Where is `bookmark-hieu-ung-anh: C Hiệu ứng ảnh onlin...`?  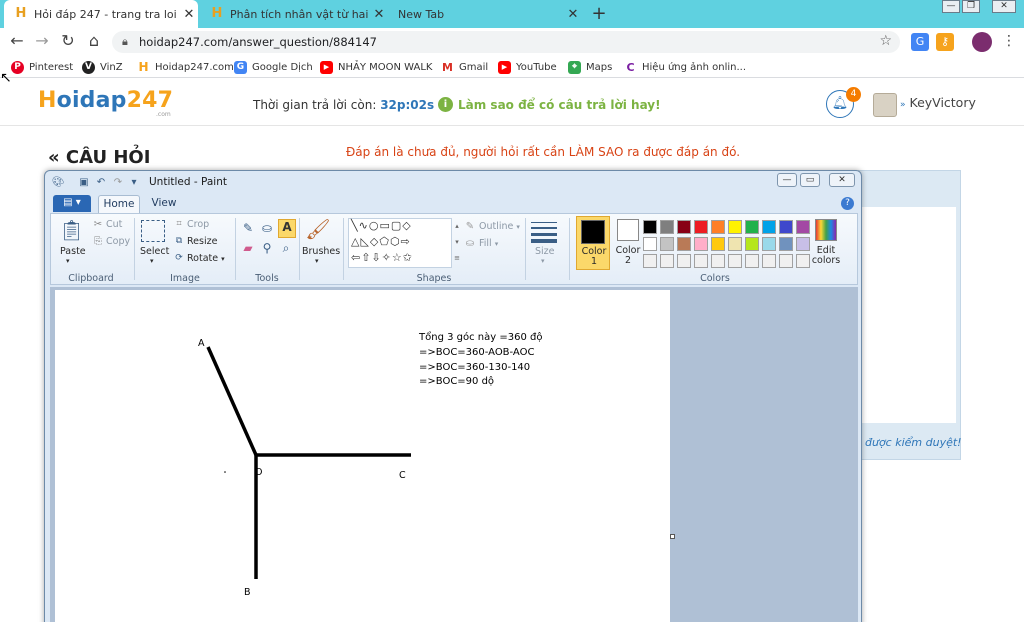
bookmark-hieu-ung-anh: C Hiệu ứng ảnh onlin... is located at coordinates (685, 67).